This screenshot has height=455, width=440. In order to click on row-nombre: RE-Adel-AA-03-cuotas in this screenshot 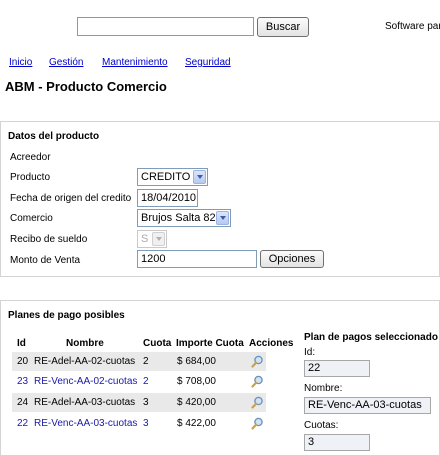, I will do `click(85, 402)`.